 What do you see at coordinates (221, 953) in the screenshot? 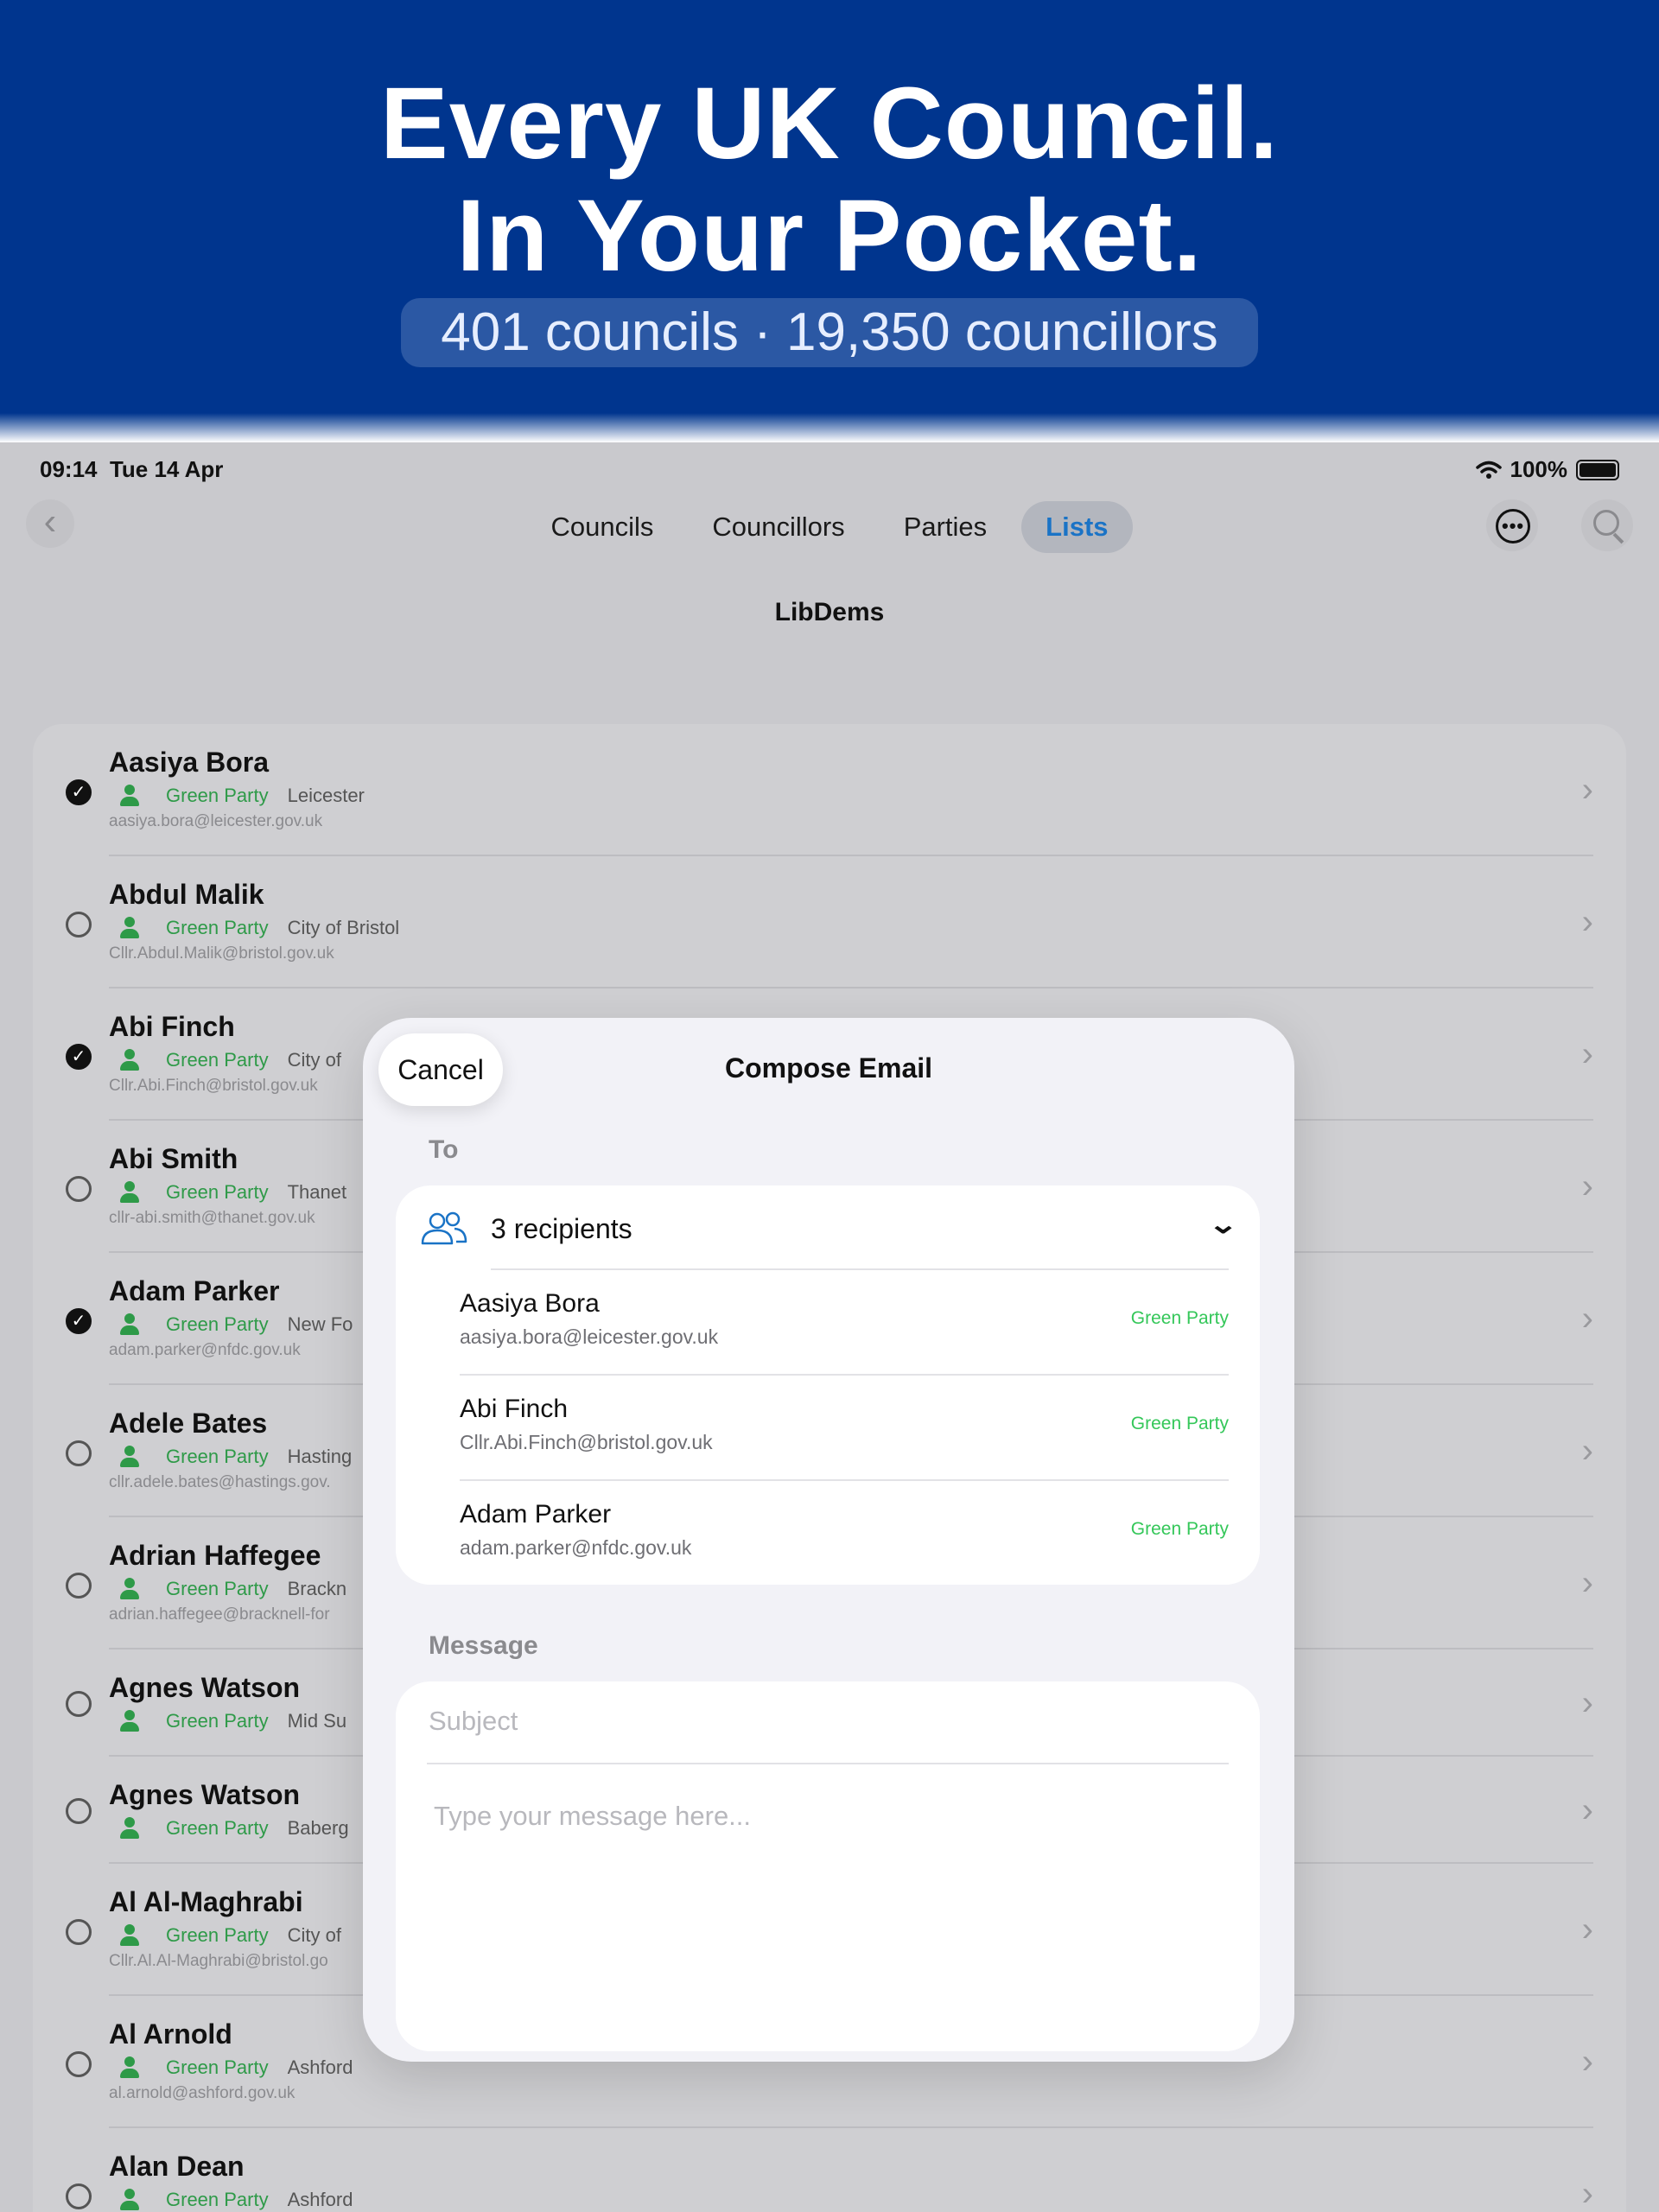
I see `councillor-email: Cllr.Abdul.Malik@bristol.gov.uk` at bounding box center [221, 953].